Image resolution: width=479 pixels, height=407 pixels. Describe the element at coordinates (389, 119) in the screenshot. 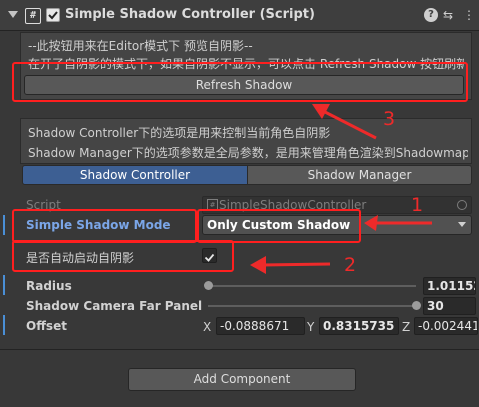

I see `annotation-number-3: 3` at that location.